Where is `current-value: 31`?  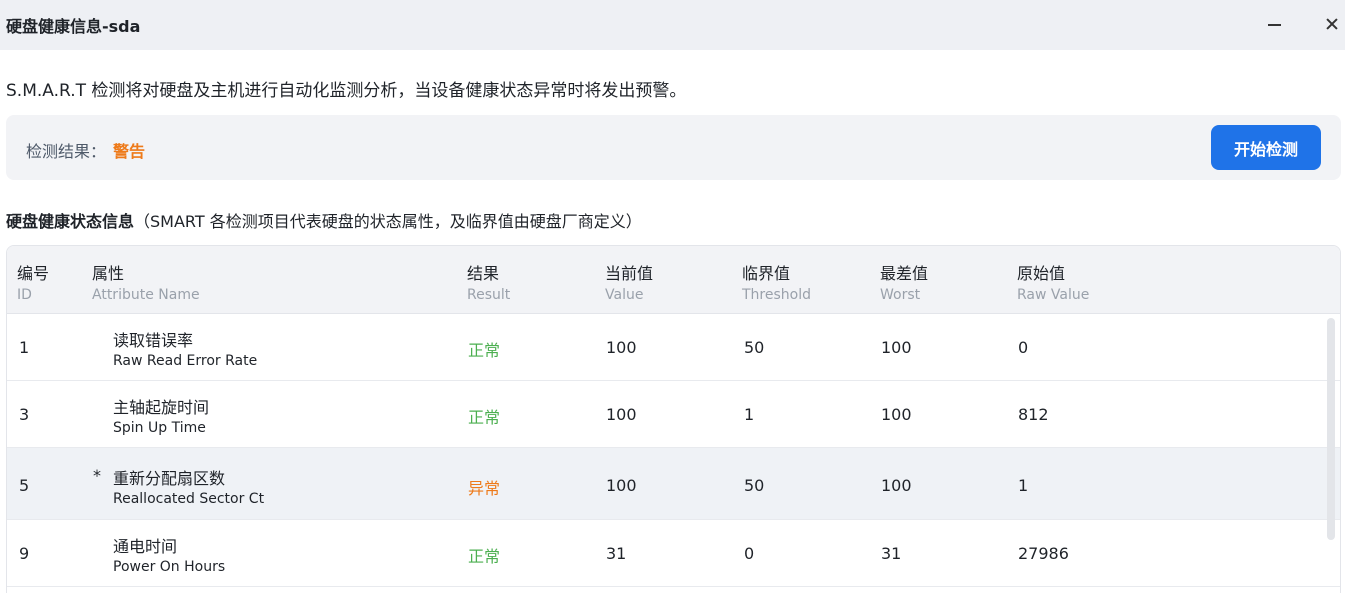
current-value: 31 is located at coordinates (616, 553).